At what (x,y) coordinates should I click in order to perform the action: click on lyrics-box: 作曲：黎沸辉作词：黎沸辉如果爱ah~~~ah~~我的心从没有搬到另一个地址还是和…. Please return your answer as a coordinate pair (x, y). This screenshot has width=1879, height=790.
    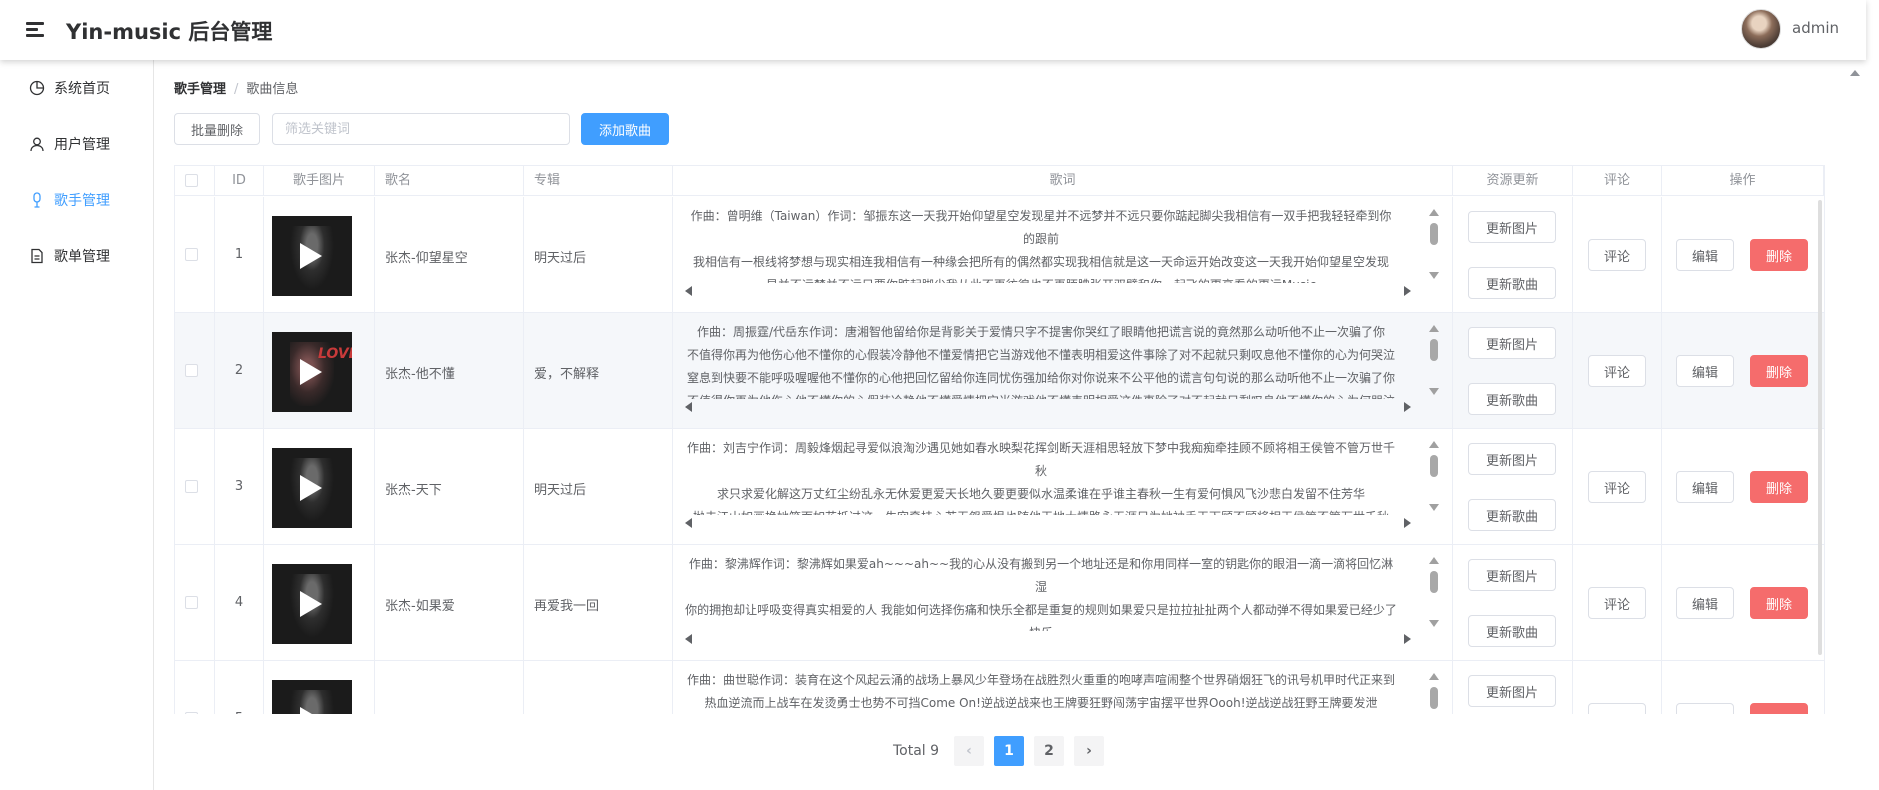
    Looking at the image, I should click on (1054, 592).